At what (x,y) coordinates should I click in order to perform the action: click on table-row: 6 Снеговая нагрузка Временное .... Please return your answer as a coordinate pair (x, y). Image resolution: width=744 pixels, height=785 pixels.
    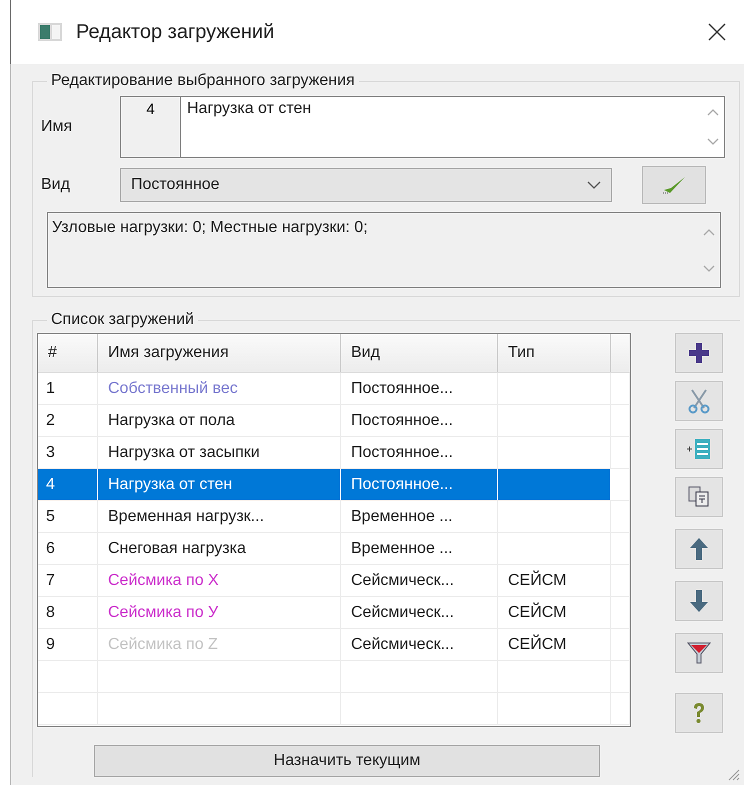
    Looking at the image, I should click on (334, 549).